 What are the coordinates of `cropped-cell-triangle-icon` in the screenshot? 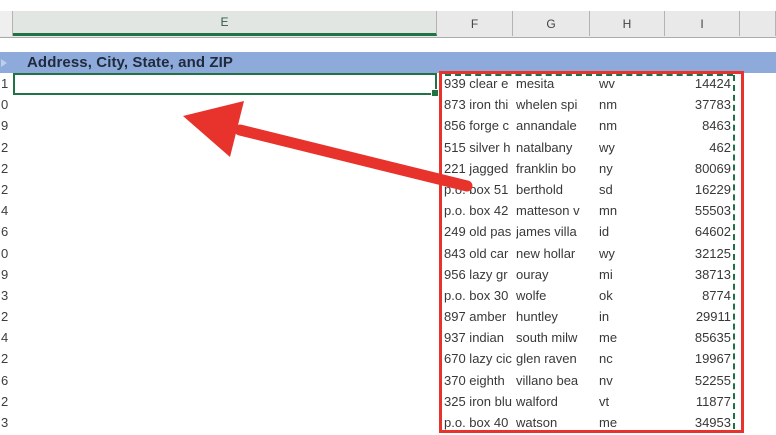 It's located at (4, 63).